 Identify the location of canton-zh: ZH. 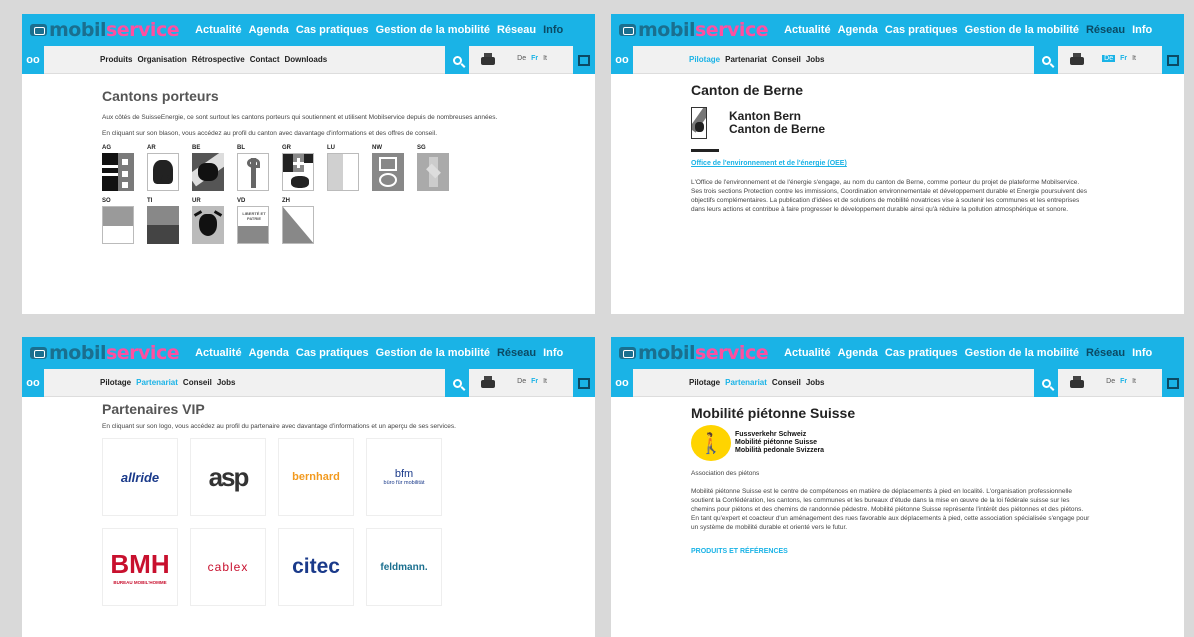
(298, 221).